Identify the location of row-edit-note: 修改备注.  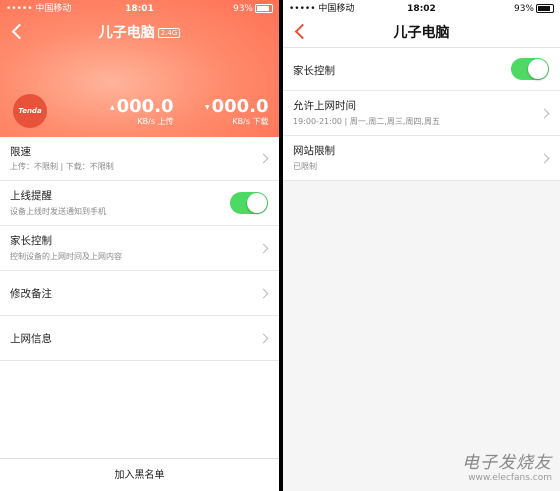
(139, 293).